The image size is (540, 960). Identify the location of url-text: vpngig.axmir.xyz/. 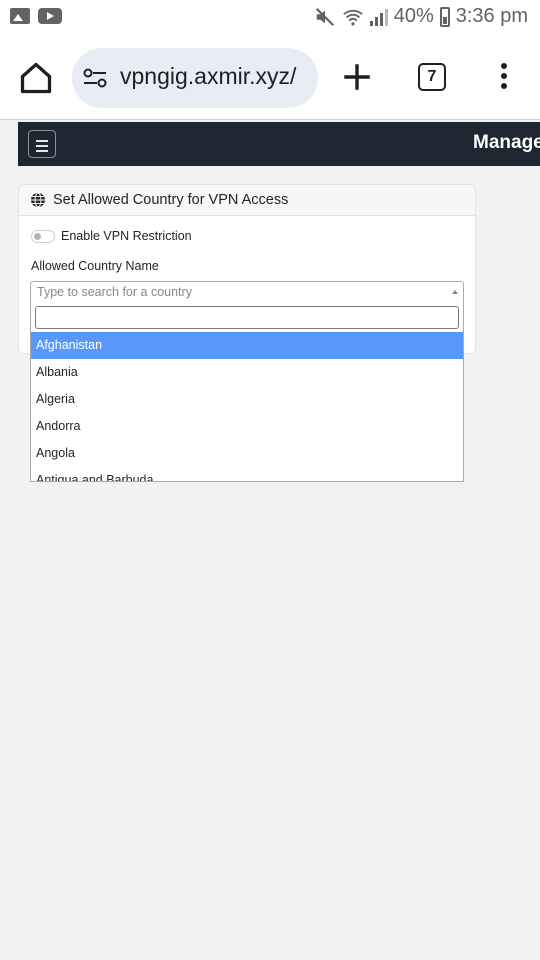
(215, 76).